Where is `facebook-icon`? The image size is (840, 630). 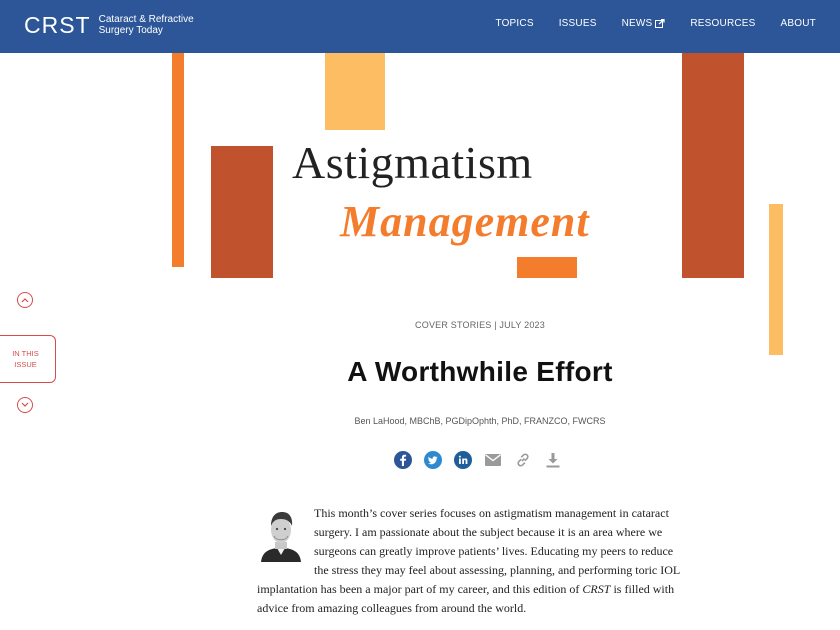
facebook-icon is located at coordinates (403, 460).